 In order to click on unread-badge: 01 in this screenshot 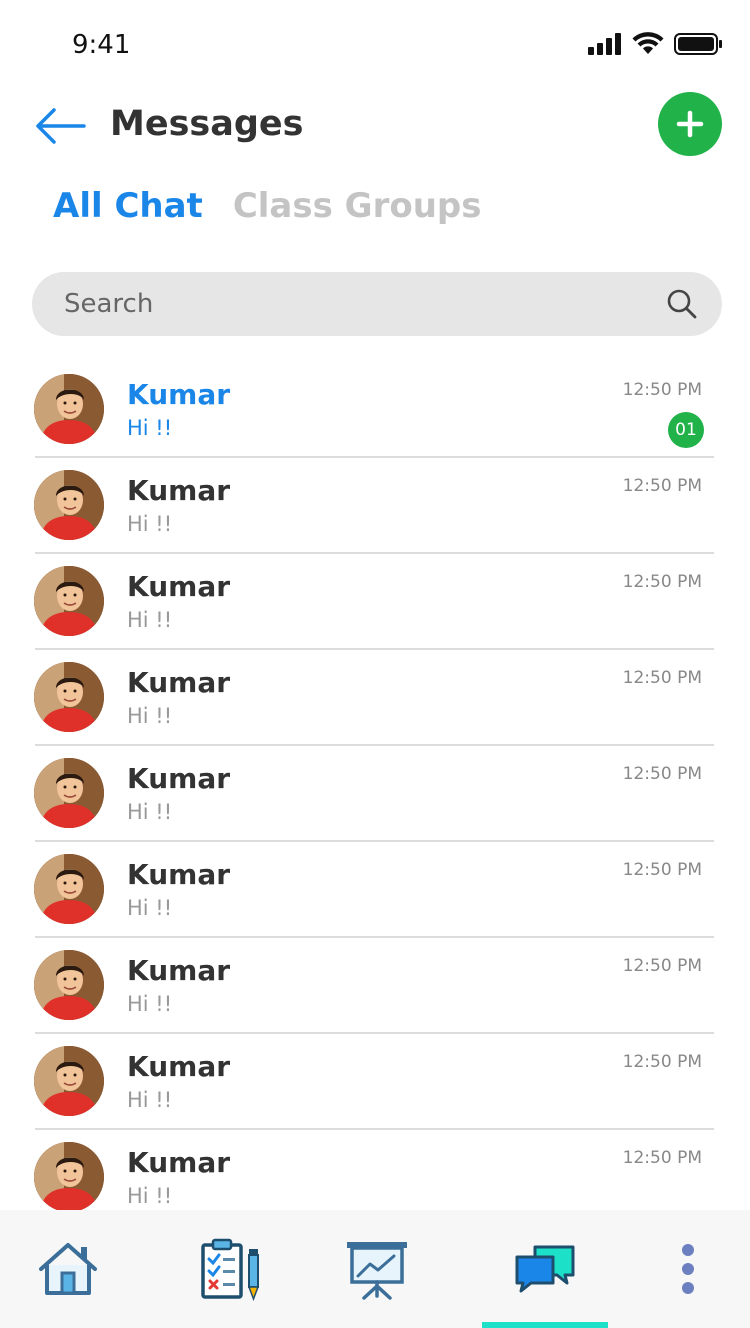, I will do `click(686, 430)`.